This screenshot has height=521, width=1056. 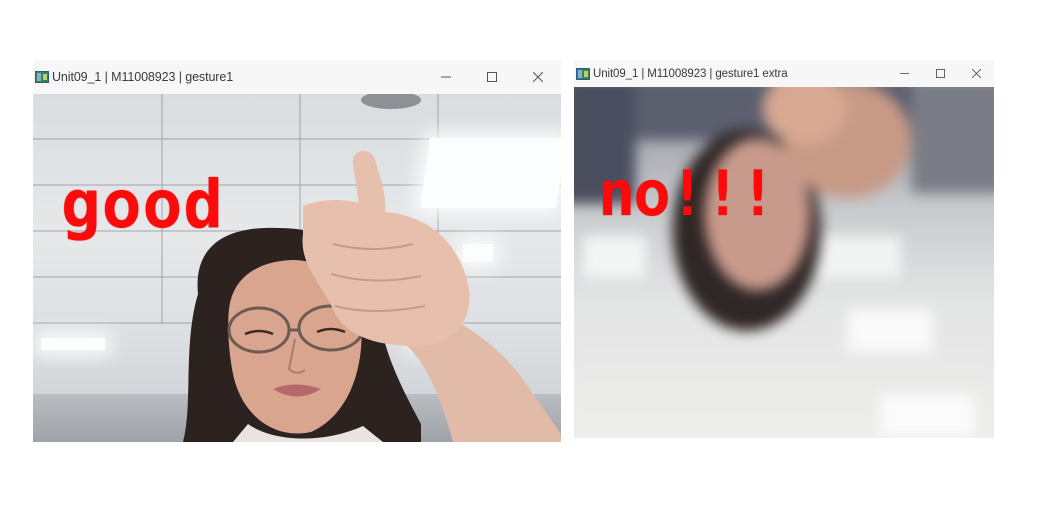 I want to click on window-title: Unit09_1 | M11008923 | gesture1, so click(x=143, y=77).